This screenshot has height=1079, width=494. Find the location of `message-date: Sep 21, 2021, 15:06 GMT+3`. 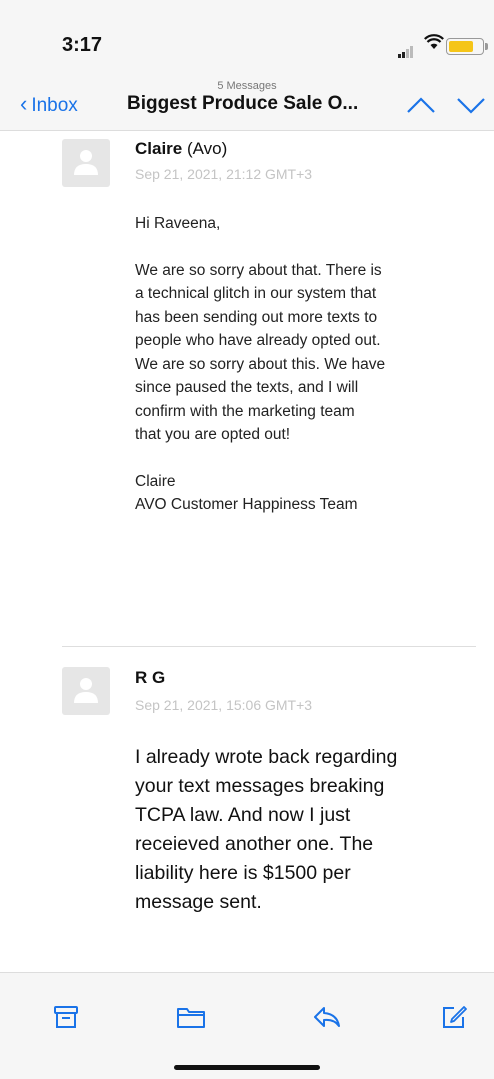

message-date: Sep 21, 2021, 15:06 GMT+3 is located at coordinates (224, 705).